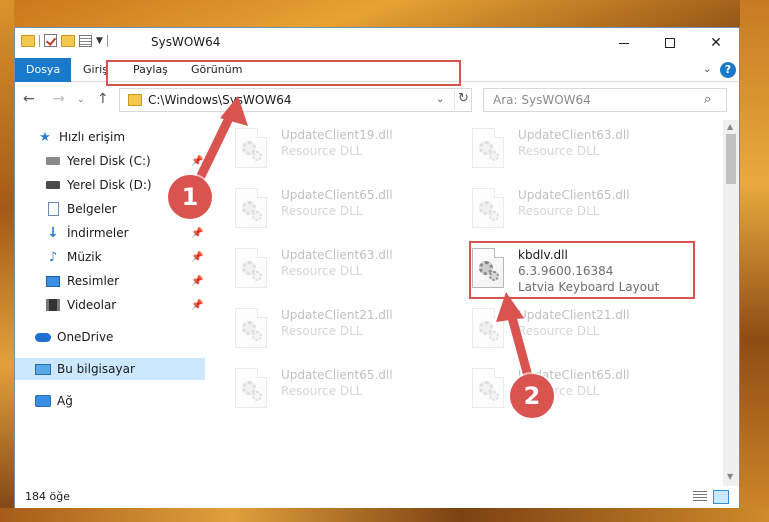 This screenshot has width=769, height=522. What do you see at coordinates (99, 41) in the screenshot?
I see `chevron-down-icon: ▼` at bounding box center [99, 41].